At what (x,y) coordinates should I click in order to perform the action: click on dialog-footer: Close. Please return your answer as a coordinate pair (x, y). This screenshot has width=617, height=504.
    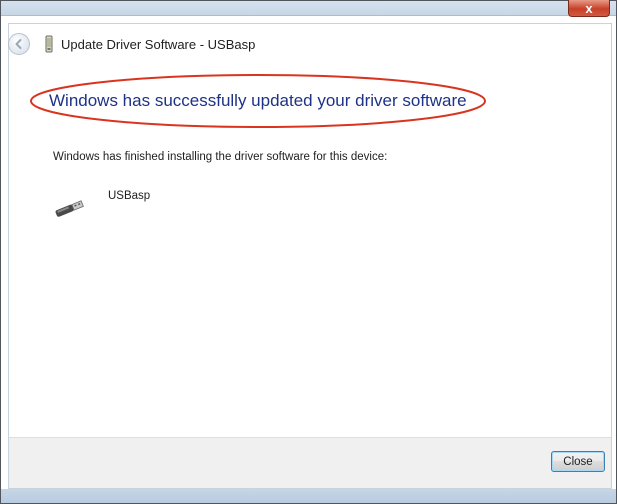
    Looking at the image, I should click on (310, 462).